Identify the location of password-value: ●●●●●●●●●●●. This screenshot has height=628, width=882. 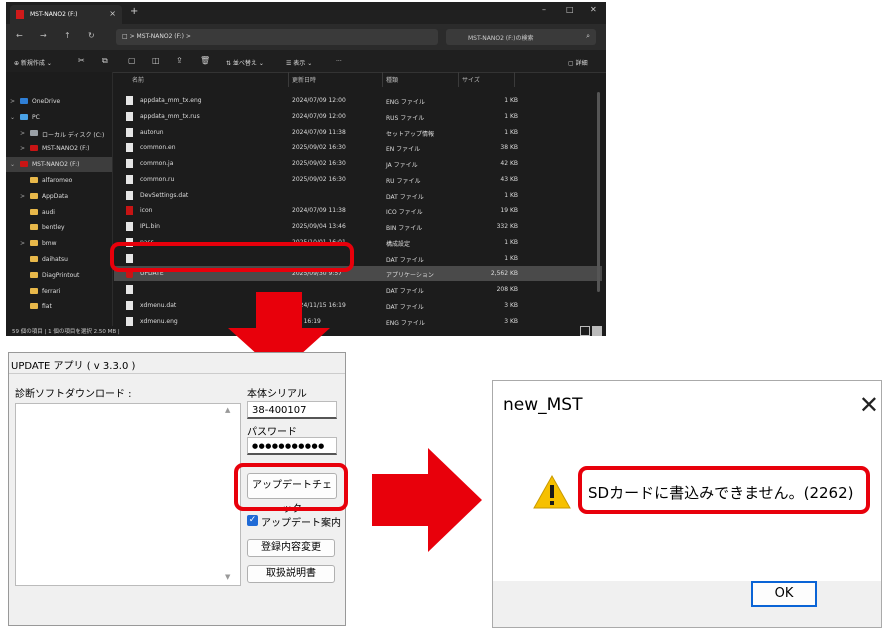
(288, 446).